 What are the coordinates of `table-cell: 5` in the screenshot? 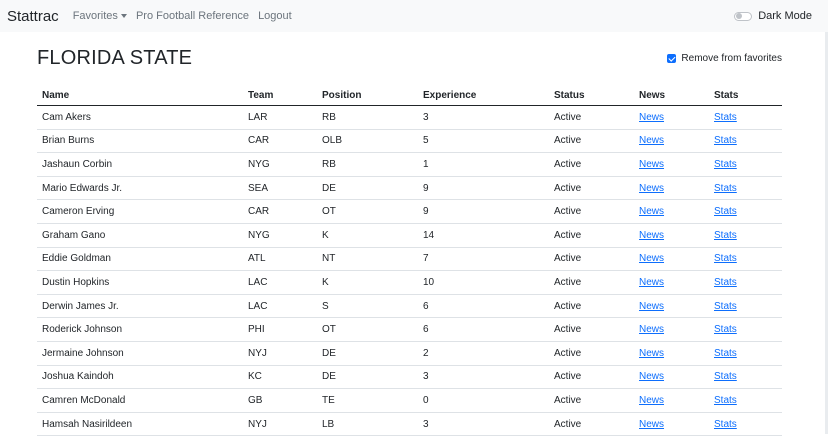 It's located at (483, 141).